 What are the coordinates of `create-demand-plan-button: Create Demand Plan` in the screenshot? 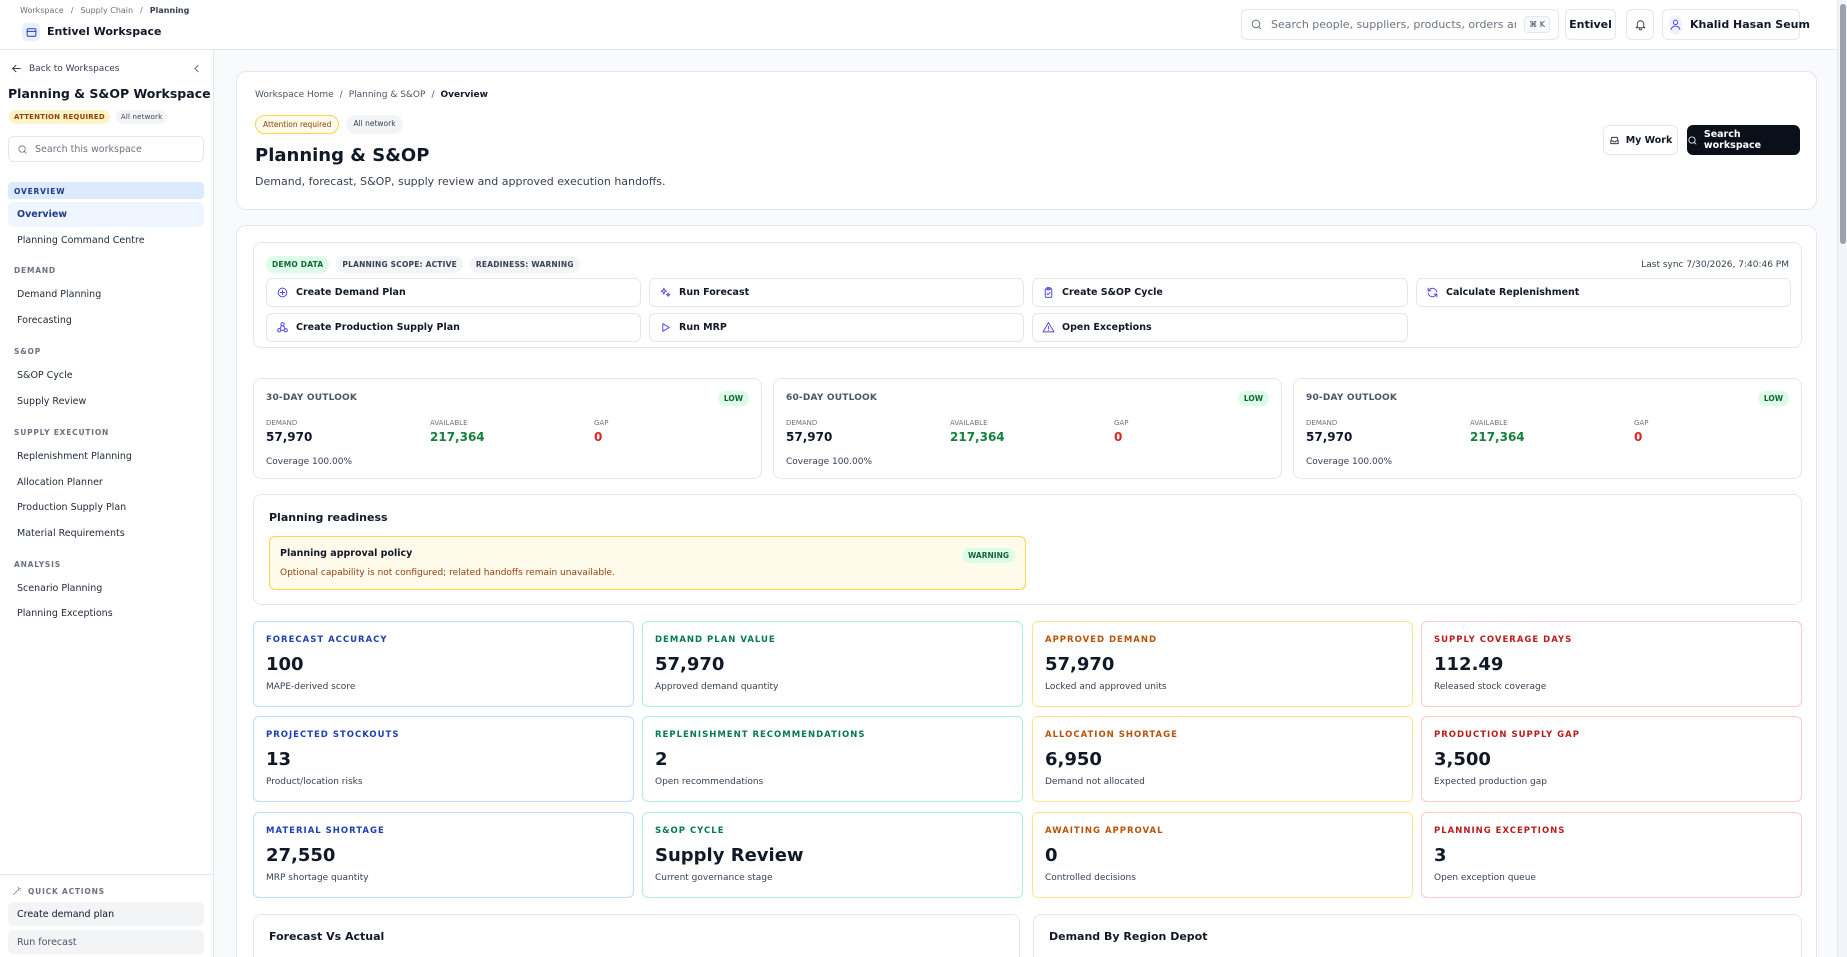 It's located at (453, 292).